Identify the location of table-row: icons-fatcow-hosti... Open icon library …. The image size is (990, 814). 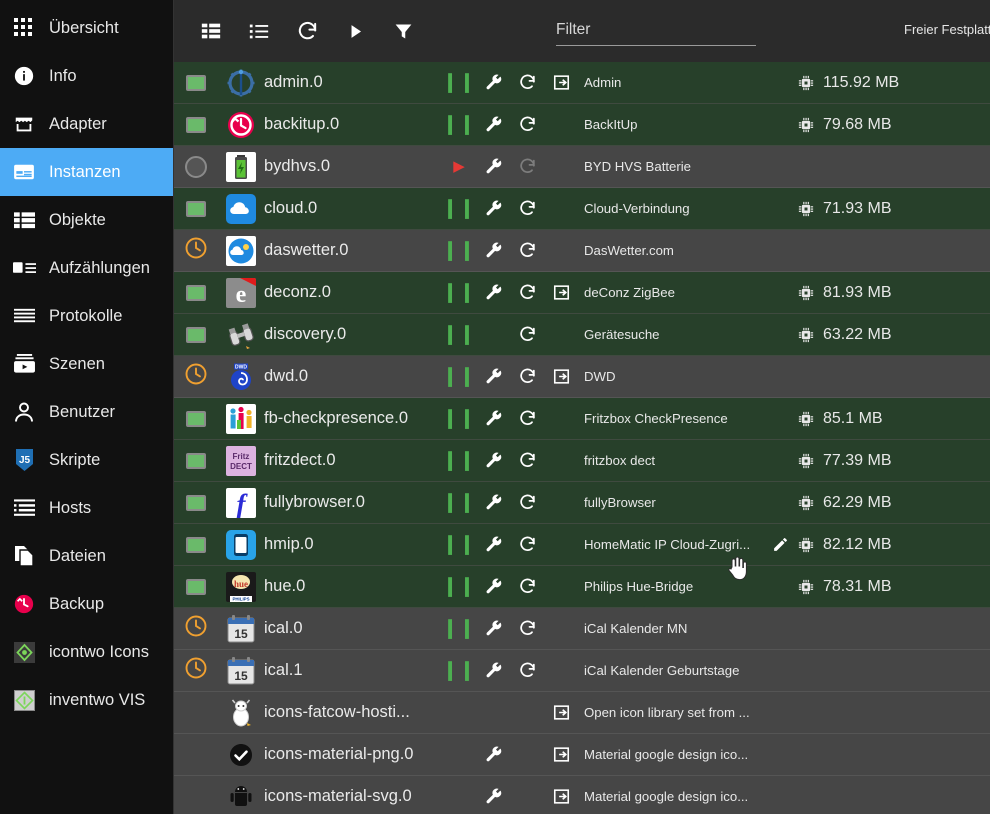
(582, 713).